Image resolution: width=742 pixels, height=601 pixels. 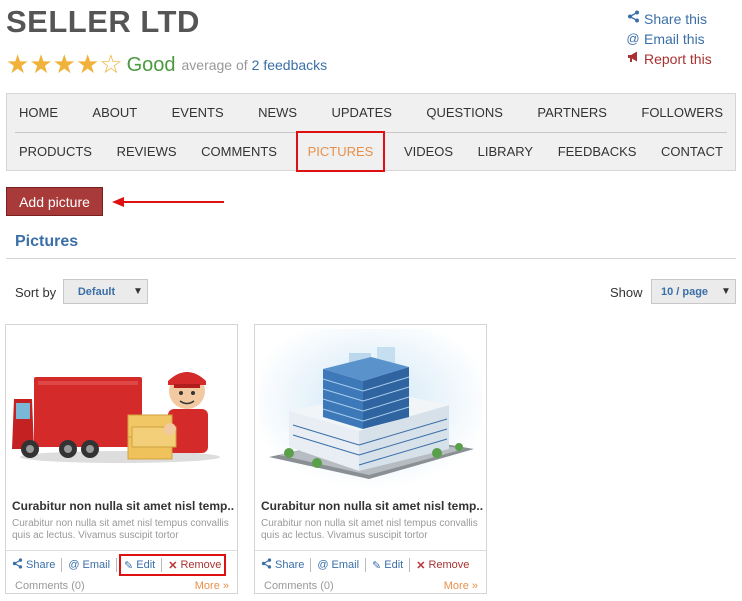 I want to click on share-this-label: Share this, so click(x=676, y=19).